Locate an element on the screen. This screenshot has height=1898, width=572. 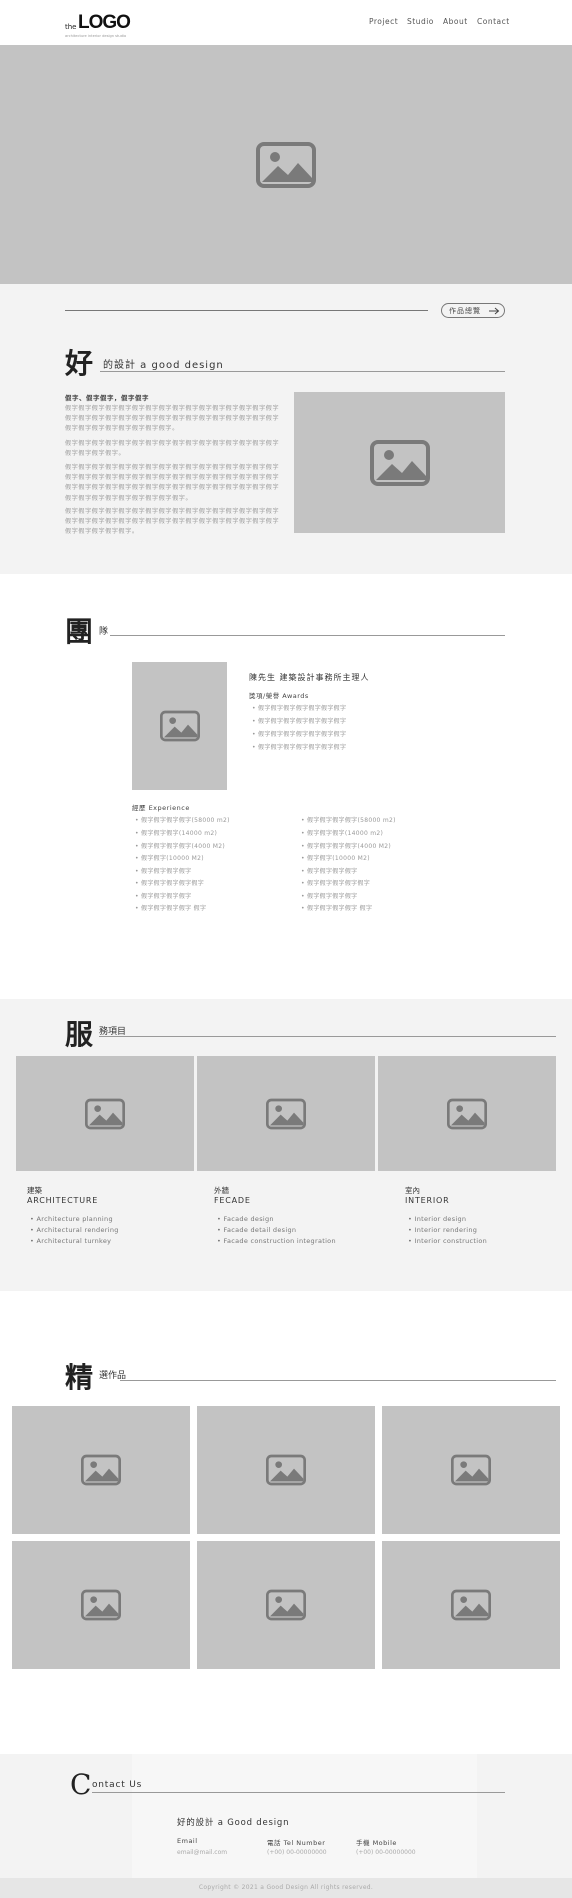
logo-subtitle: architecture interior design studio is located at coordinates (96, 36).